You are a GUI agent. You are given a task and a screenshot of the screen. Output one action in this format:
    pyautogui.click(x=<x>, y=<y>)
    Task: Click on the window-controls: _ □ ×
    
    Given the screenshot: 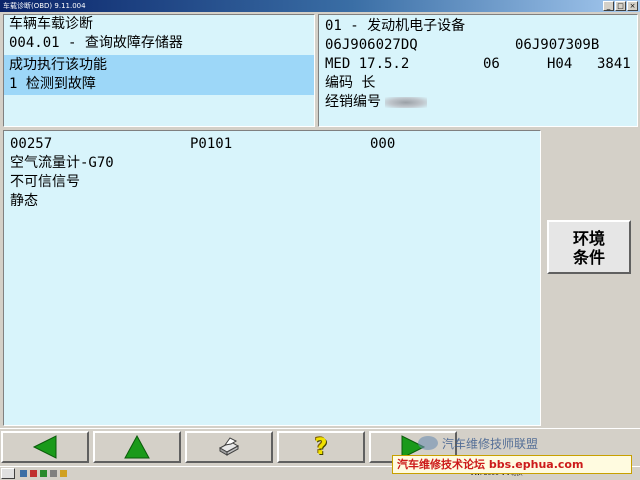 What is the action you would take?
    pyautogui.click(x=620, y=6)
    